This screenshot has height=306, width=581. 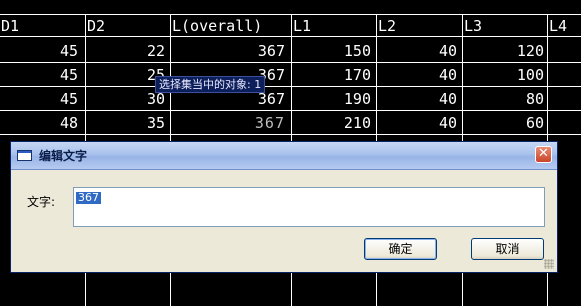 I want to click on header-l-overall: L(overall), so click(x=217, y=26).